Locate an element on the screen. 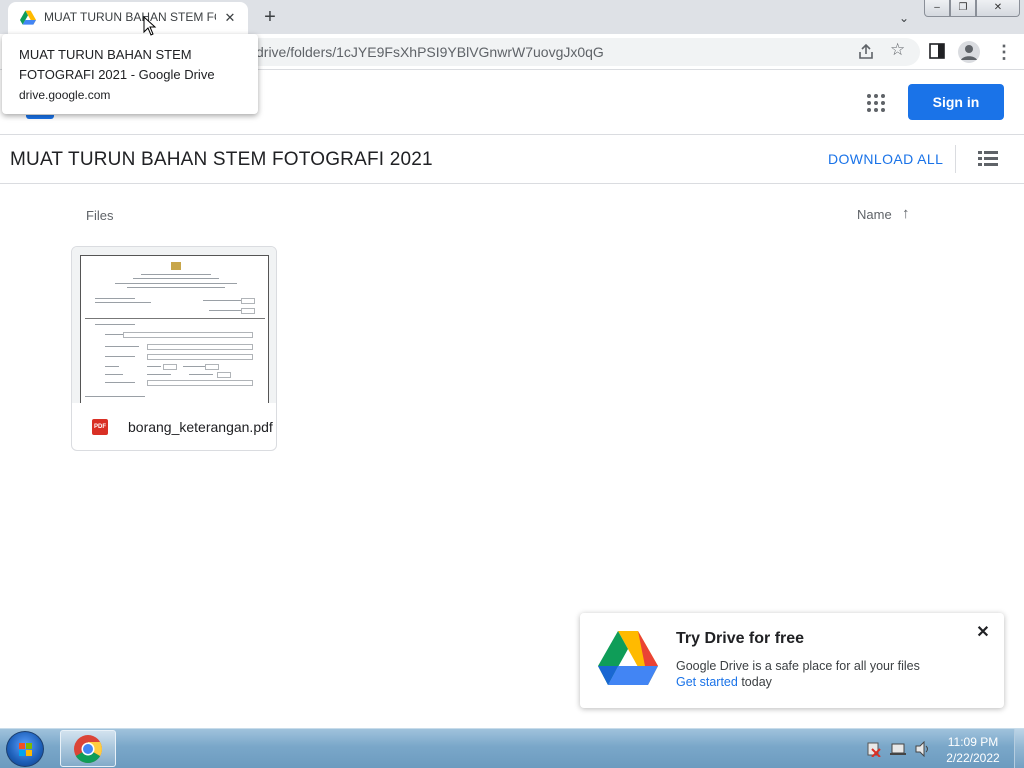  maximize-button: ❐ is located at coordinates (963, 8).